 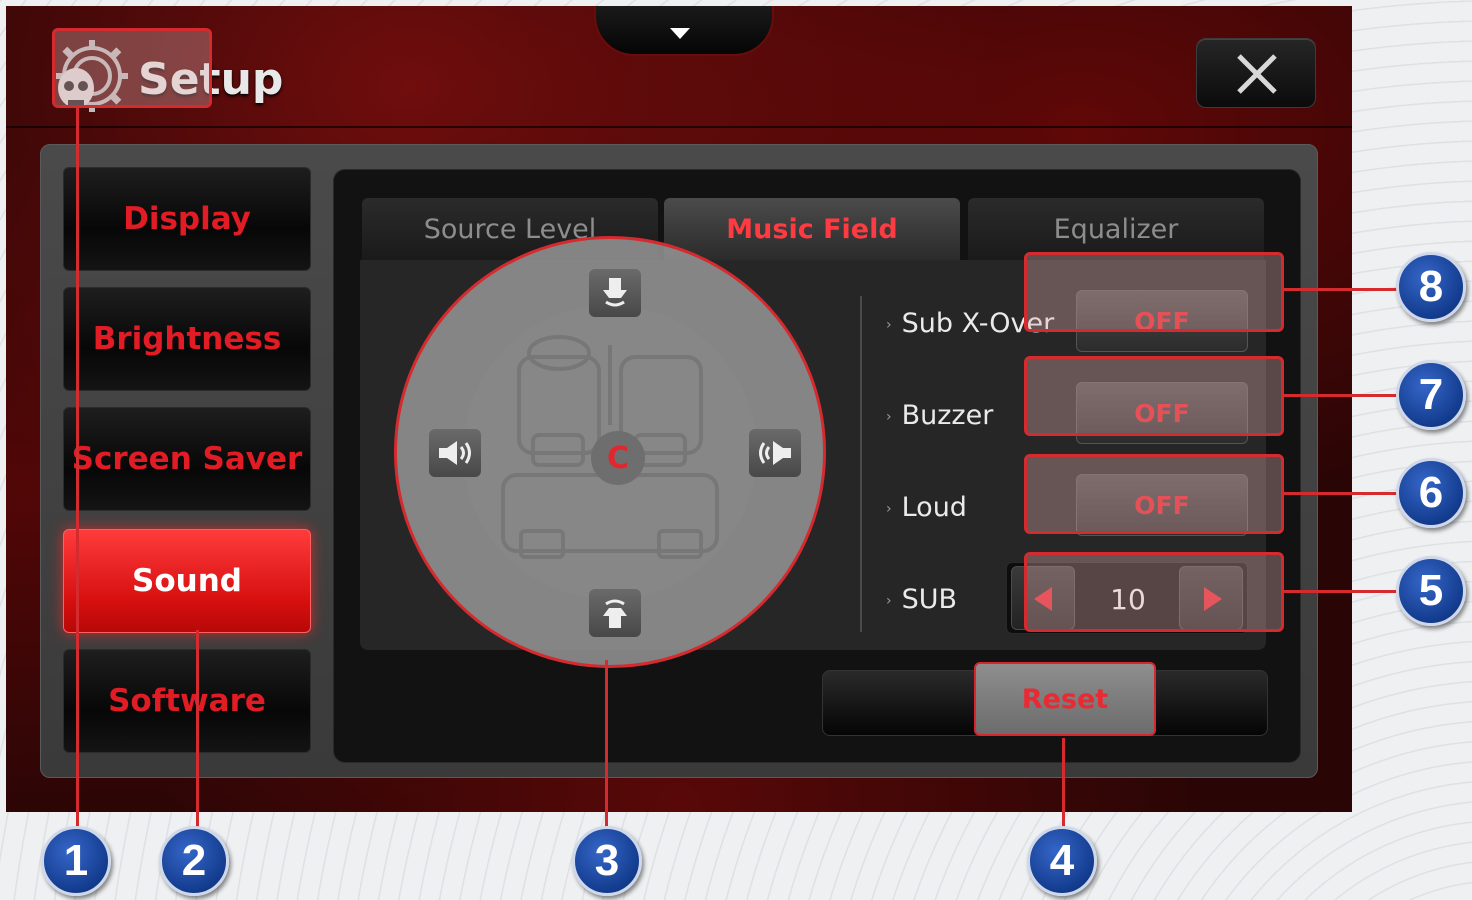 I want to click on tab-music-field: Music Field, so click(x=812, y=229).